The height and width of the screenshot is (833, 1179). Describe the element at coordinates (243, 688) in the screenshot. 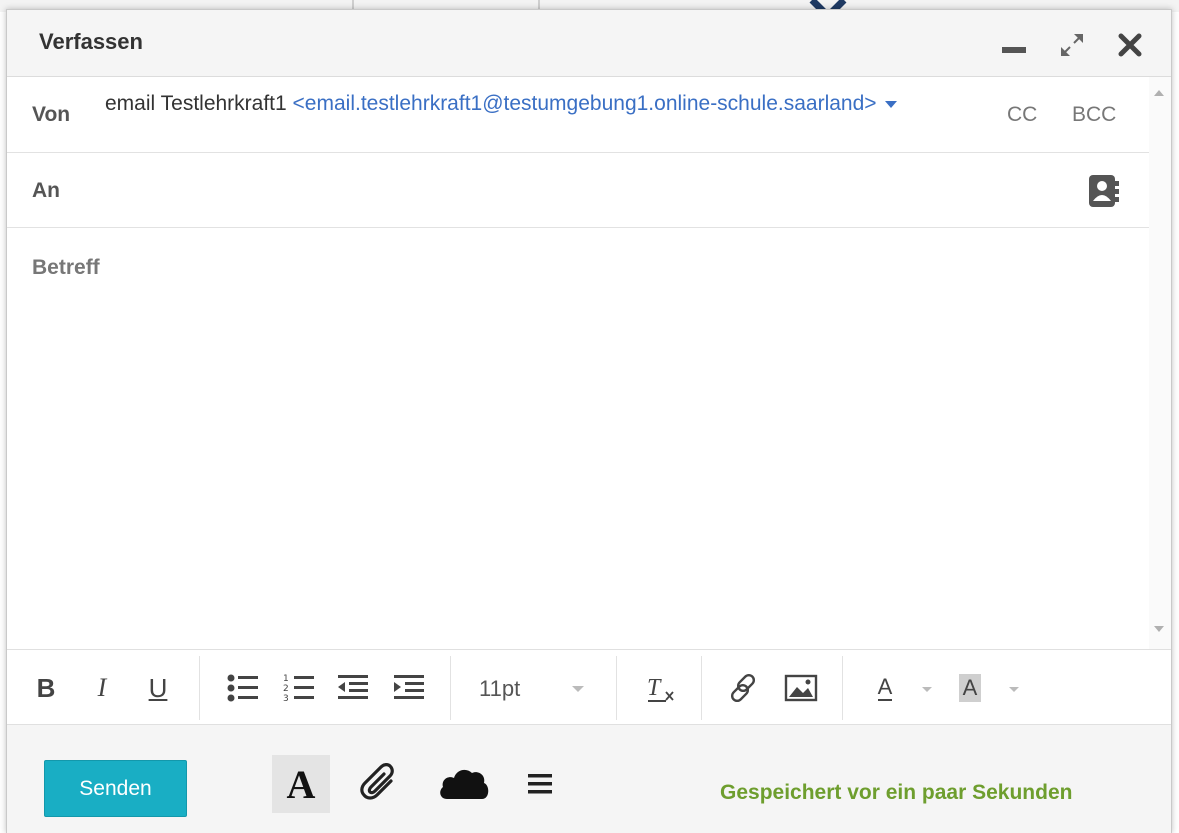

I see `bullet-list-icon` at that location.